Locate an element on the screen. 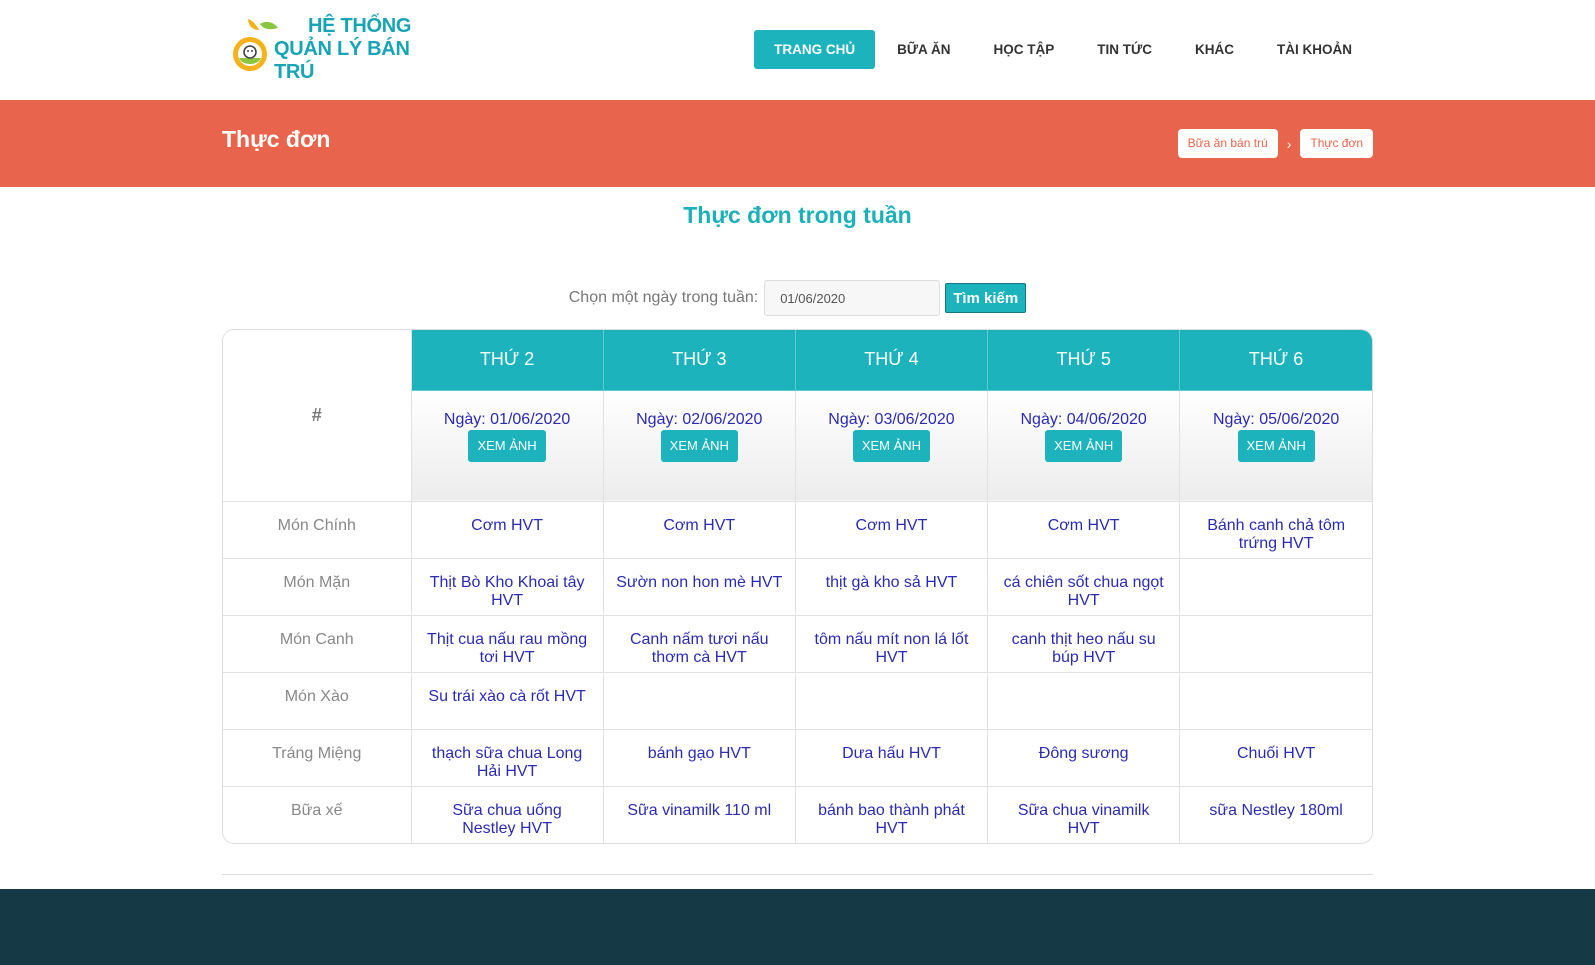 The width and height of the screenshot is (1595, 965). date-cell: Ngày: 05/06/2020 XEM ẢNH is located at coordinates (1275, 445).